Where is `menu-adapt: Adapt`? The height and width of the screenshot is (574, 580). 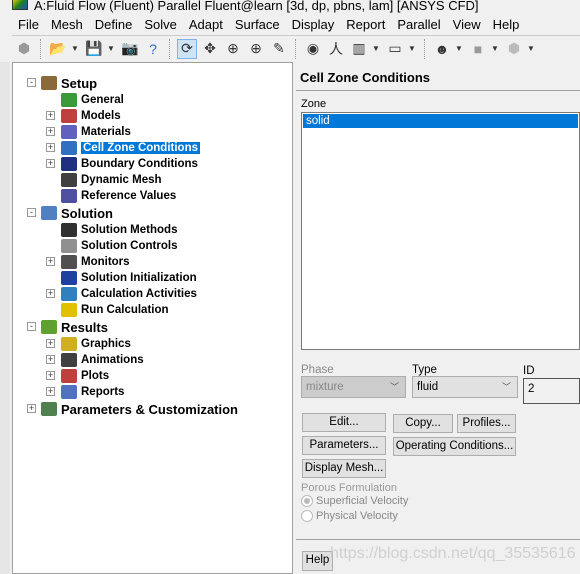 menu-adapt: Adapt is located at coordinates (206, 25).